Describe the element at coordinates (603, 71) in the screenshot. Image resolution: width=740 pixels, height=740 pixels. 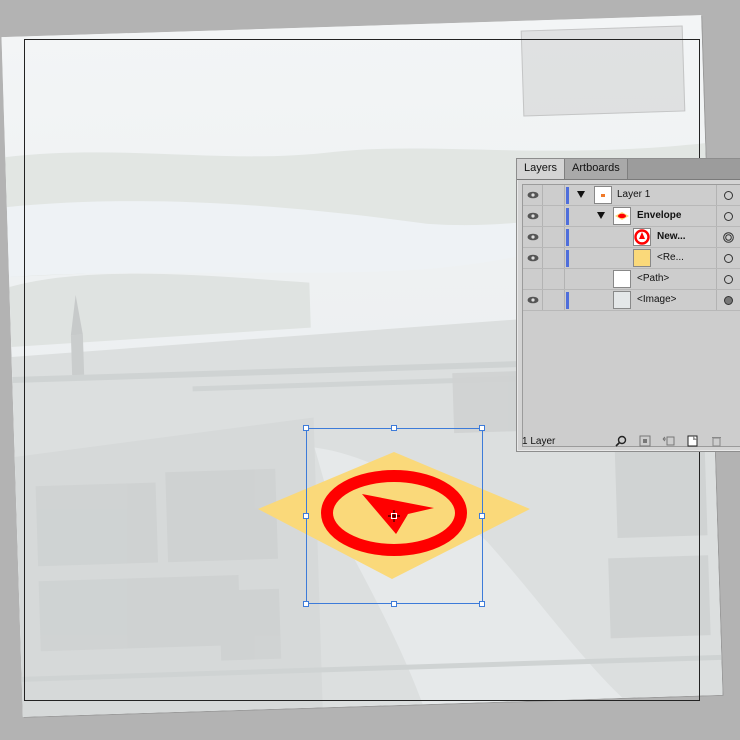
I see `background-panel-ghost` at that location.